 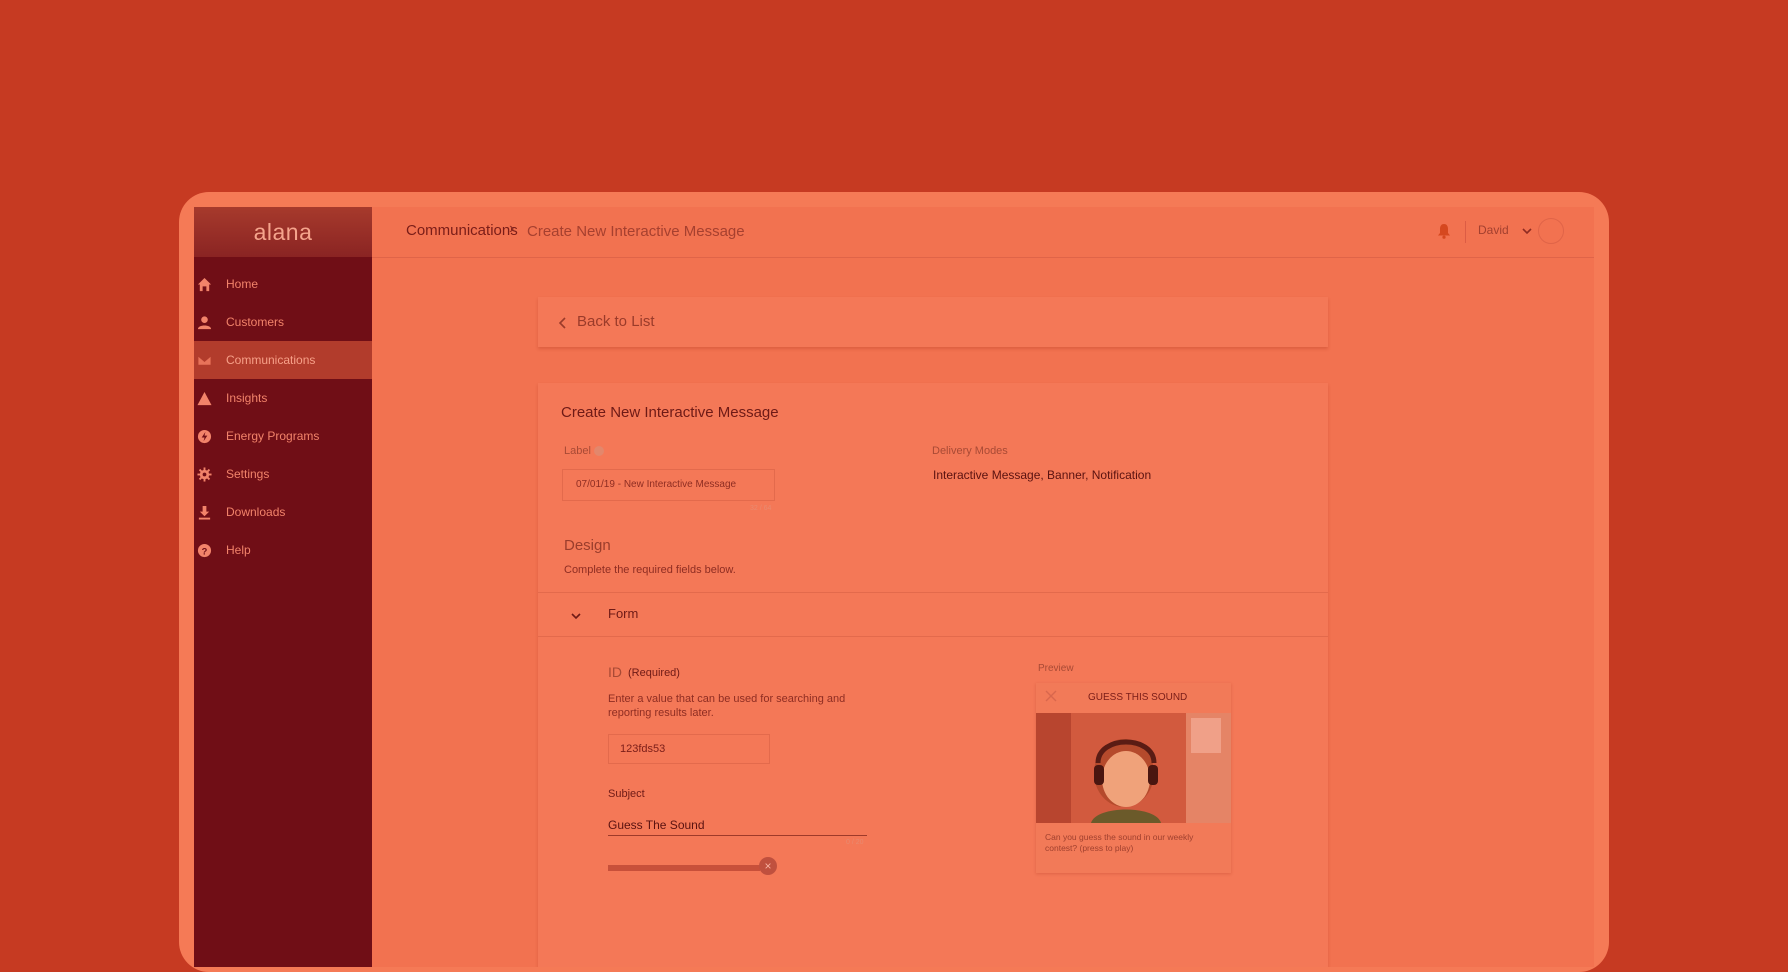 I want to click on delivery-modes-label: Delivery Modes, so click(x=970, y=451).